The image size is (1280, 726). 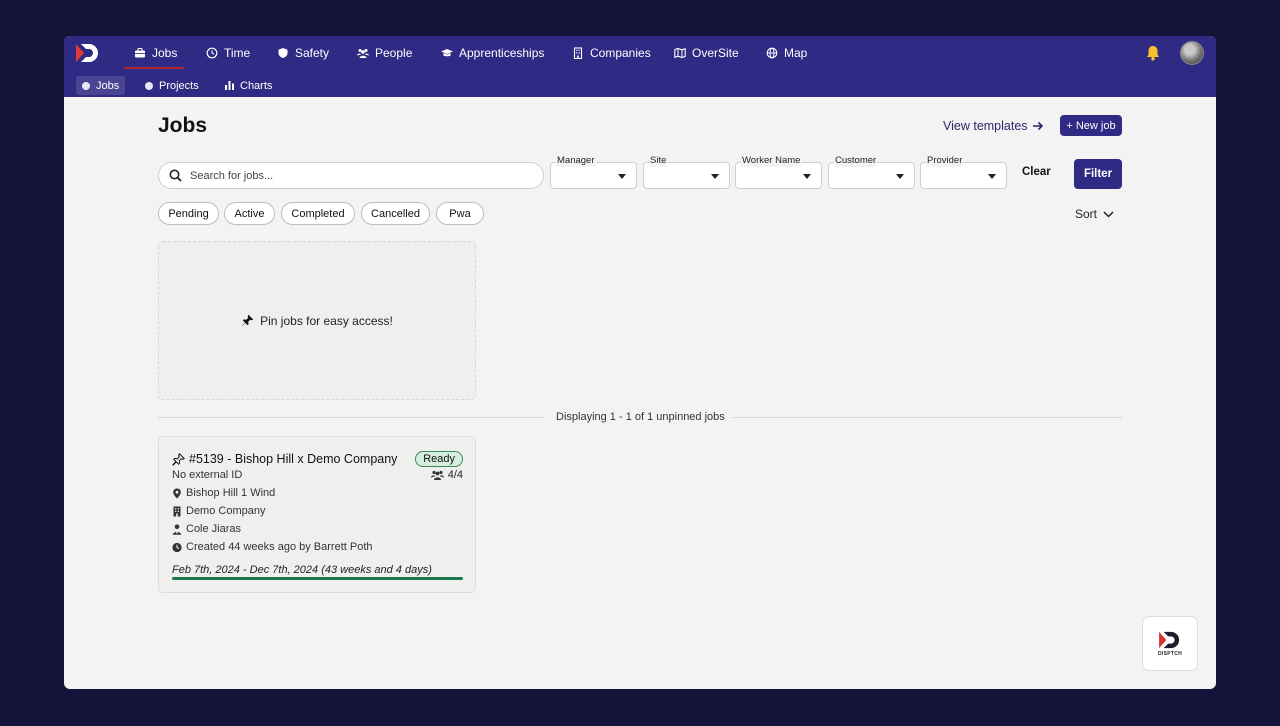 What do you see at coordinates (283, 53) in the screenshot?
I see `shield-icon` at bounding box center [283, 53].